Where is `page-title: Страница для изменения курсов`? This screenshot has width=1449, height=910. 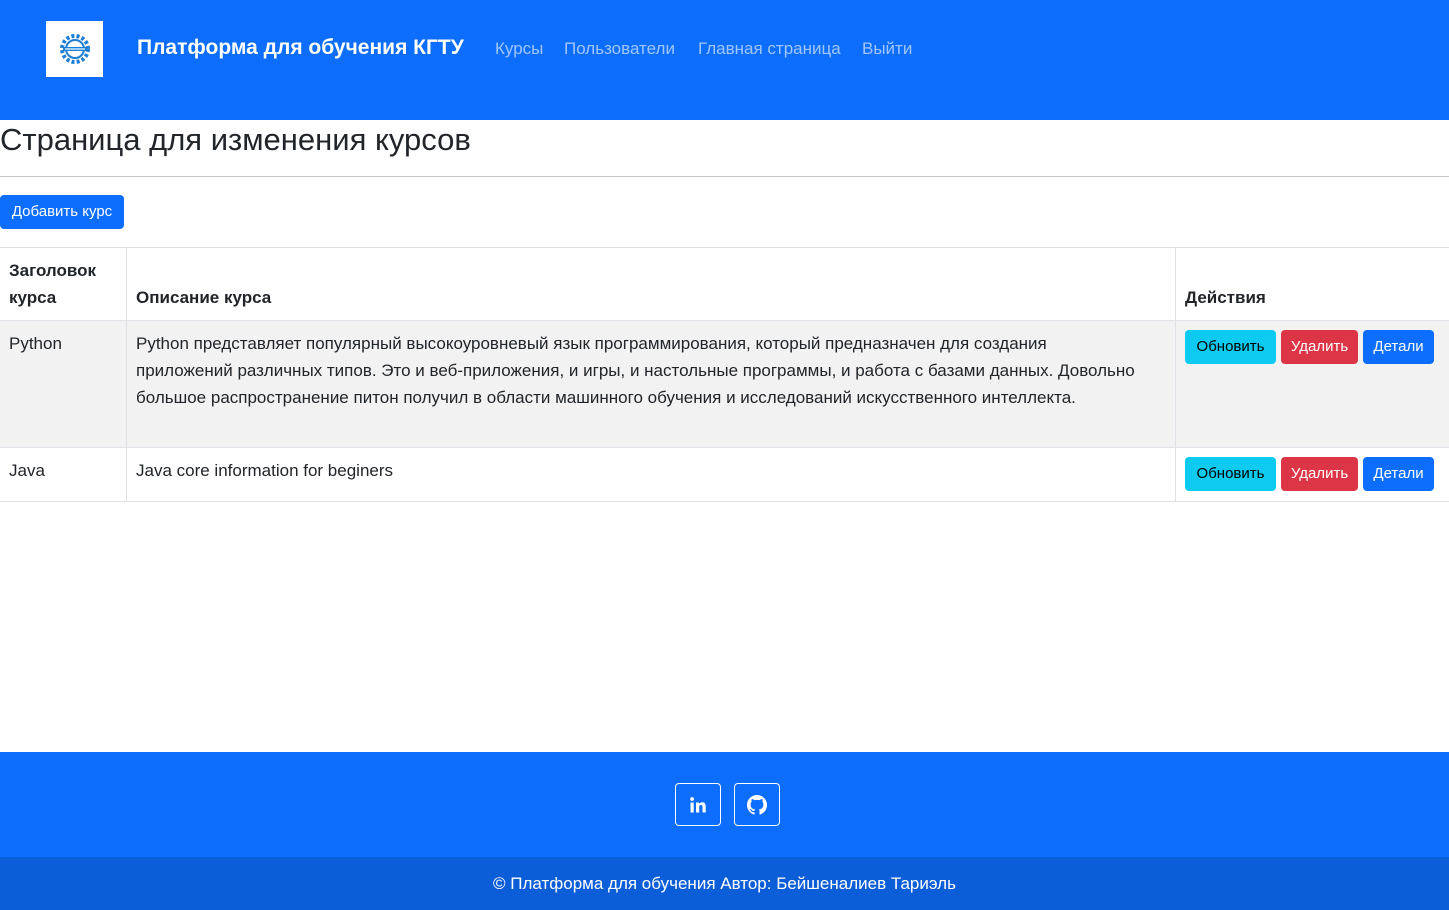 page-title: Страница для изменения курсов is located at coordinates (235, 139).